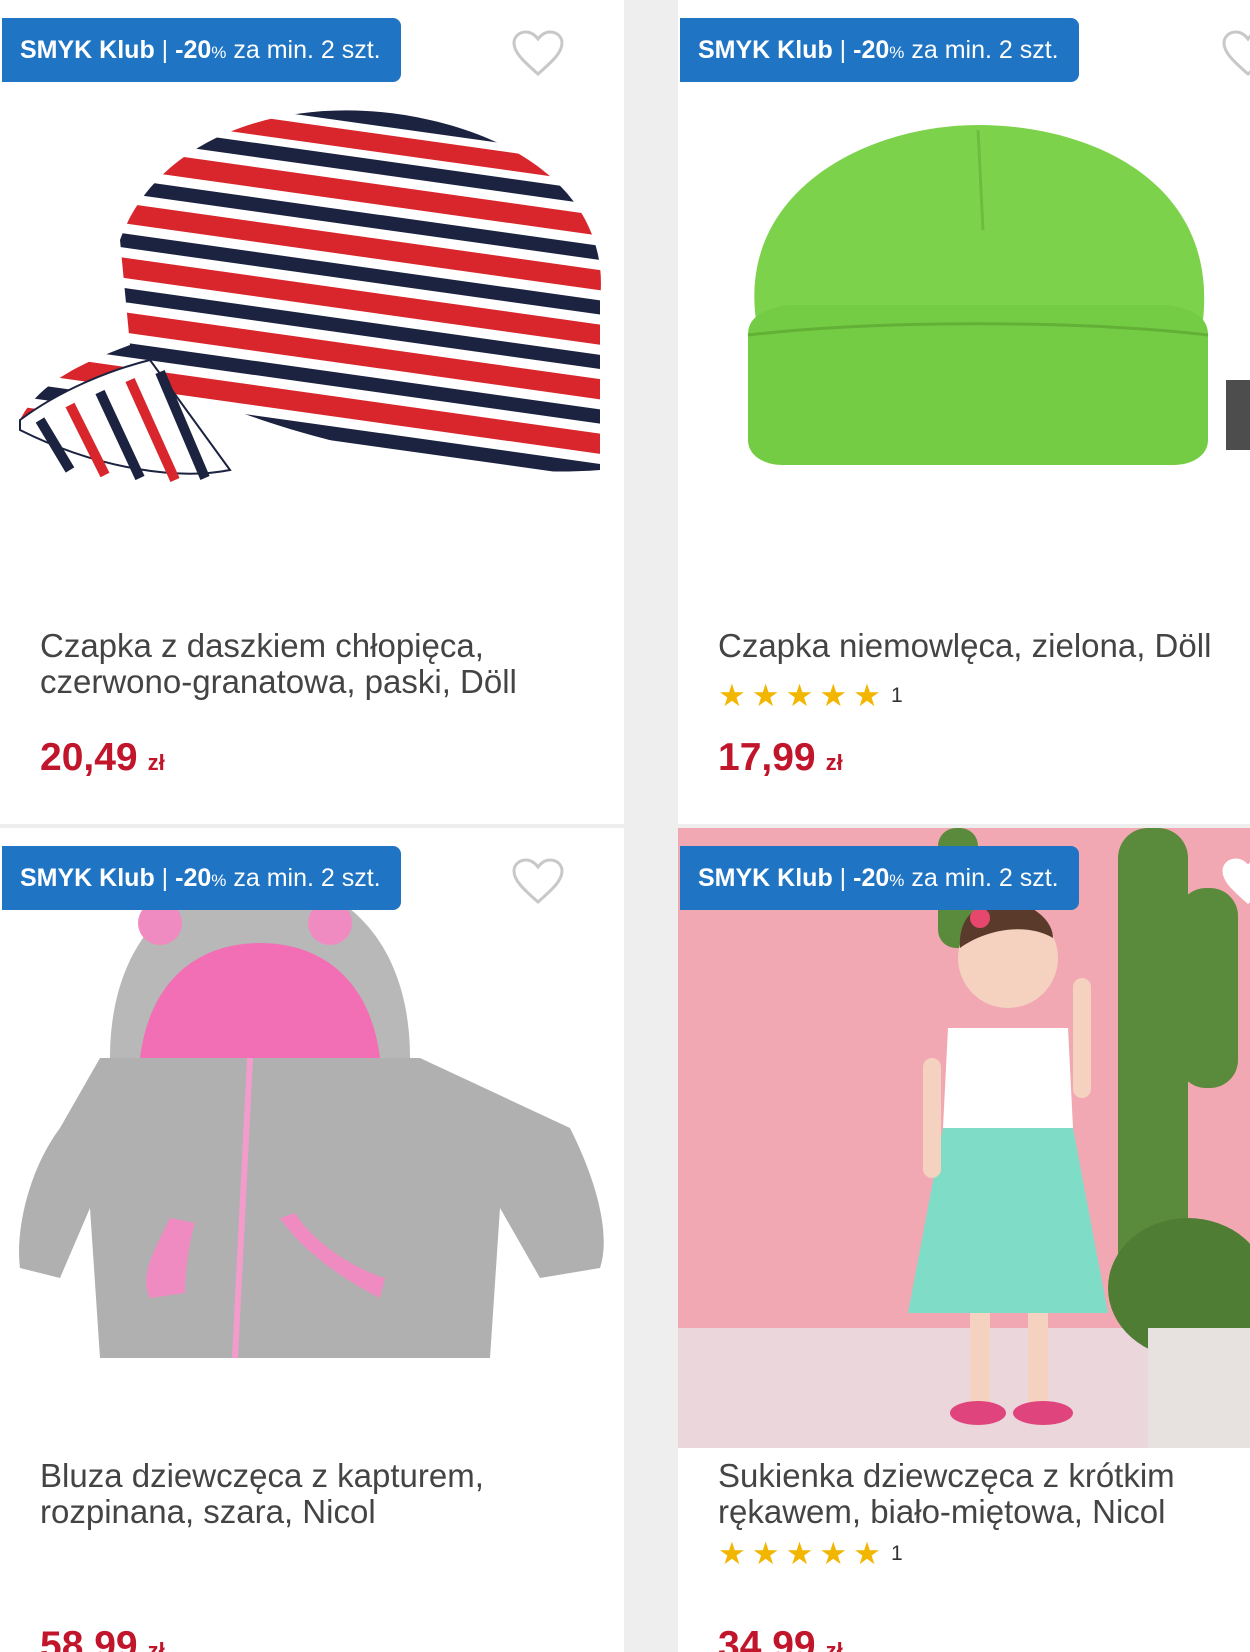 The image size is (1250, 1652). Describe the element at coordinates (278, 681) in the screenshot. I see `product-title-line: czerwono-granatowa, paski, Döll` at that location.